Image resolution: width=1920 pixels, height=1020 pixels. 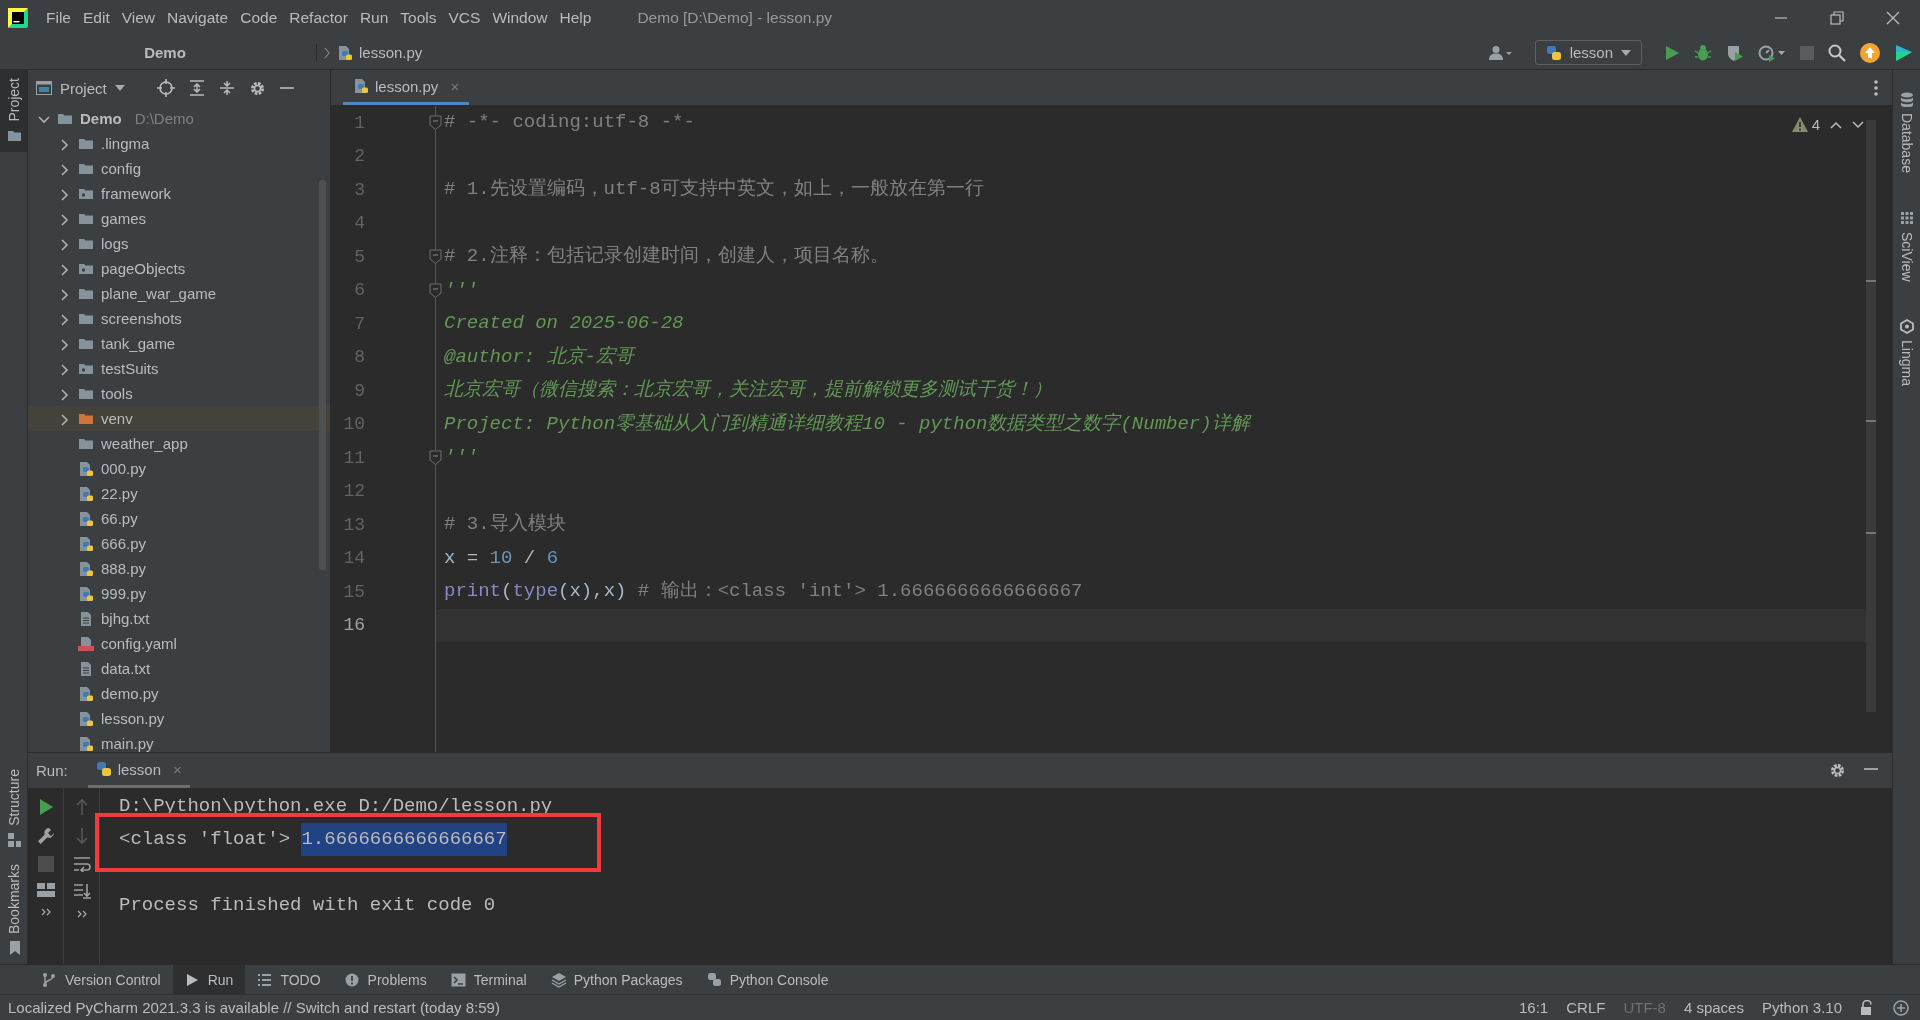 I want to click on tree-item: framework, so click(x=179, y=193).